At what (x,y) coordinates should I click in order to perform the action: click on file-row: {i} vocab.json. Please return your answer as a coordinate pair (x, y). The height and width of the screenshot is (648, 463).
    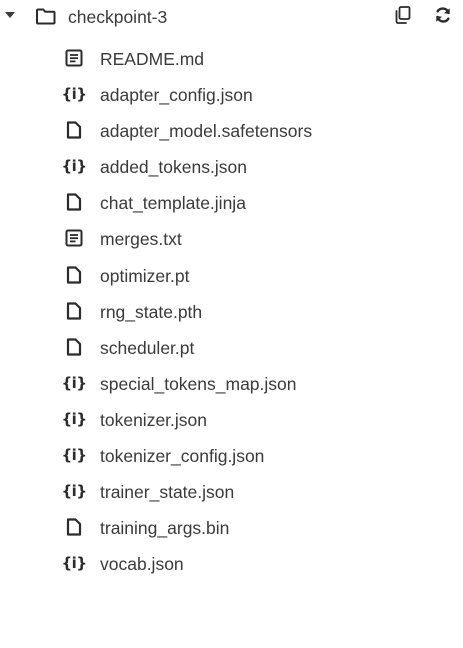
    Looking at the image, I should click on (231, 563).